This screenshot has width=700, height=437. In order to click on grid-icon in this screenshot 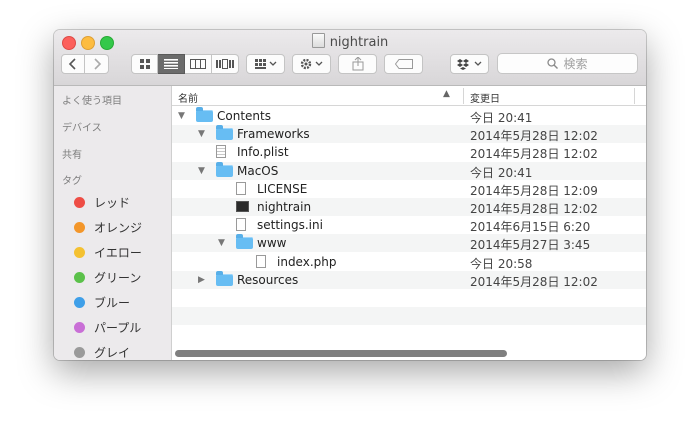, I will do `click(144, 64)`.